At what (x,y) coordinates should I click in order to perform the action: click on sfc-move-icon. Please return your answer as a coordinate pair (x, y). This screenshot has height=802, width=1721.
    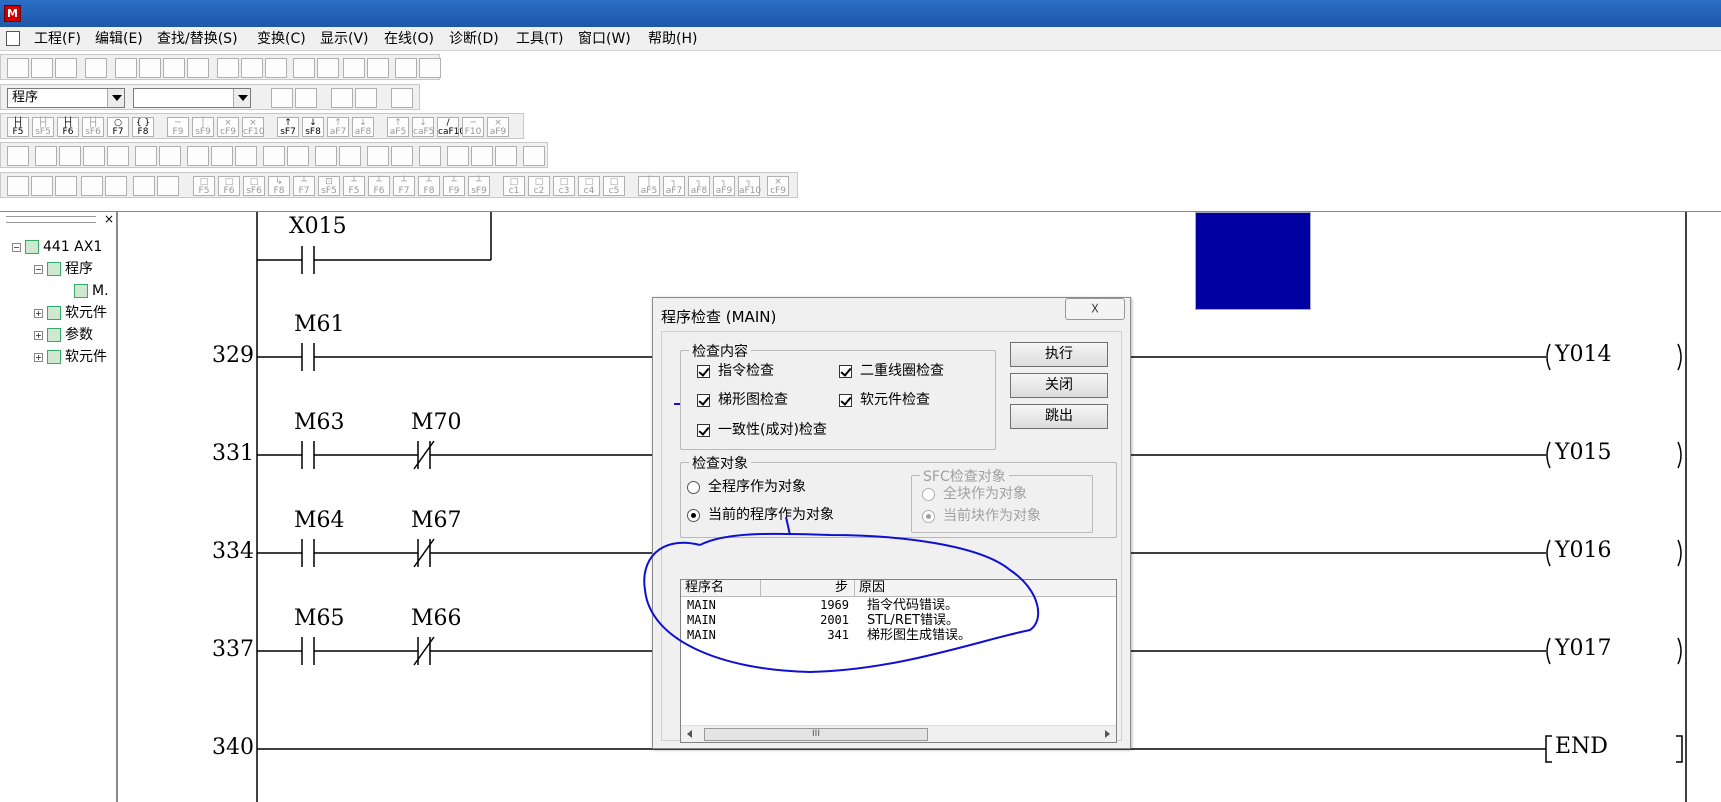
    Looking at the image, I should click on (168, 186).